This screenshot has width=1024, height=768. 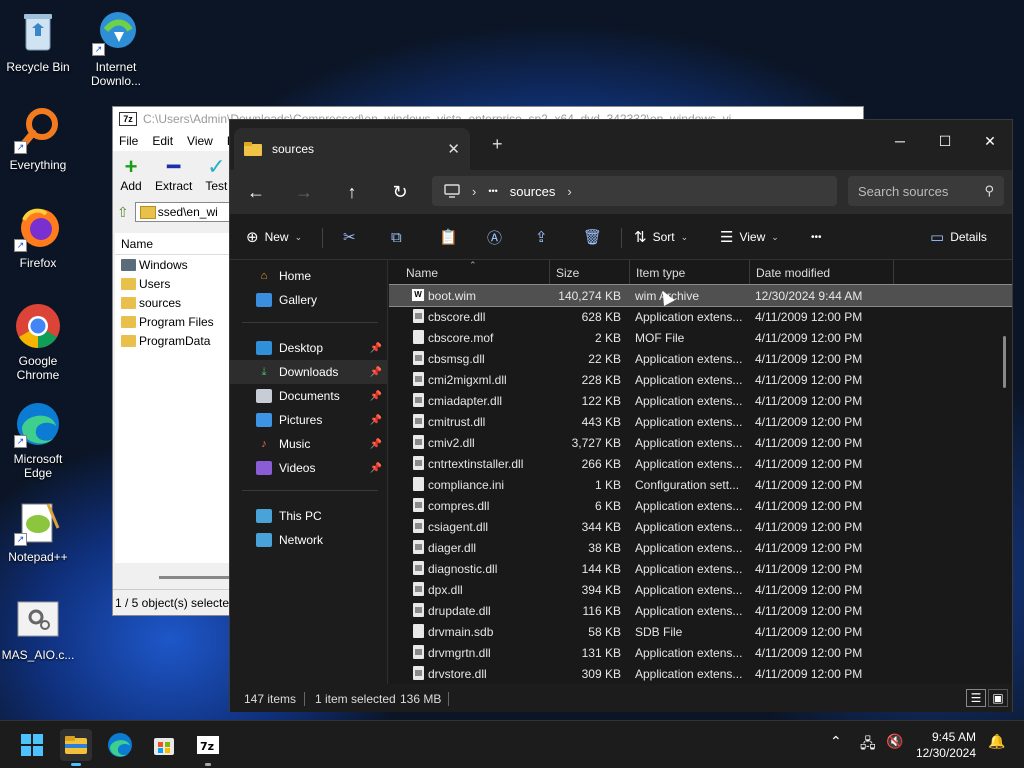 I want to click on sevenzip-address-input: ssed\en_wi, so click(x=184, y=212).